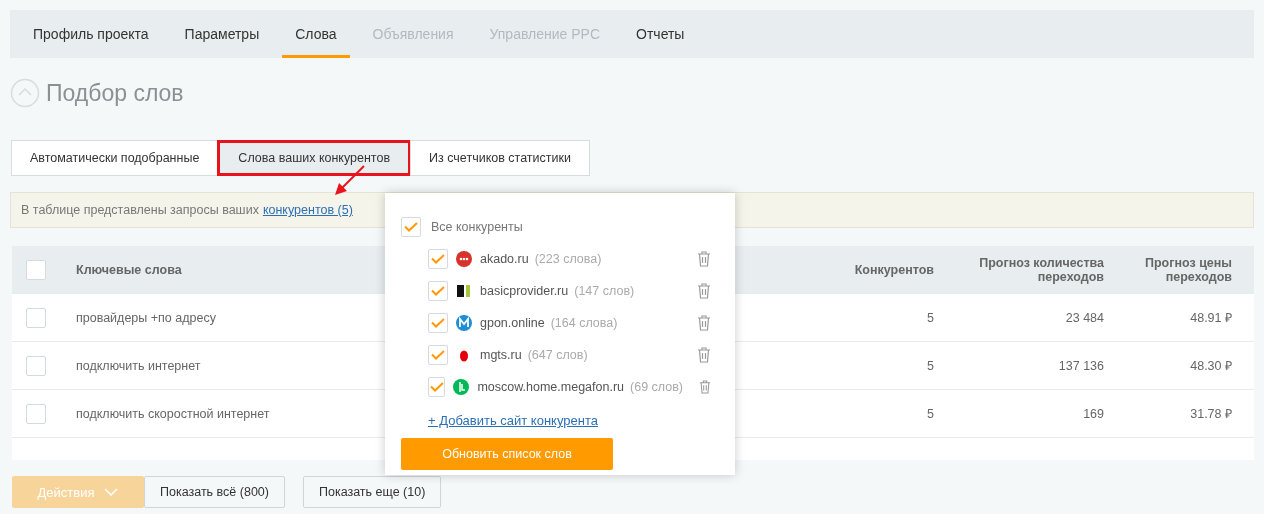 This screenshot has width=1264, height=514. I want to click on table-cell-text: 48.91 ₽, so click(1211, 318).